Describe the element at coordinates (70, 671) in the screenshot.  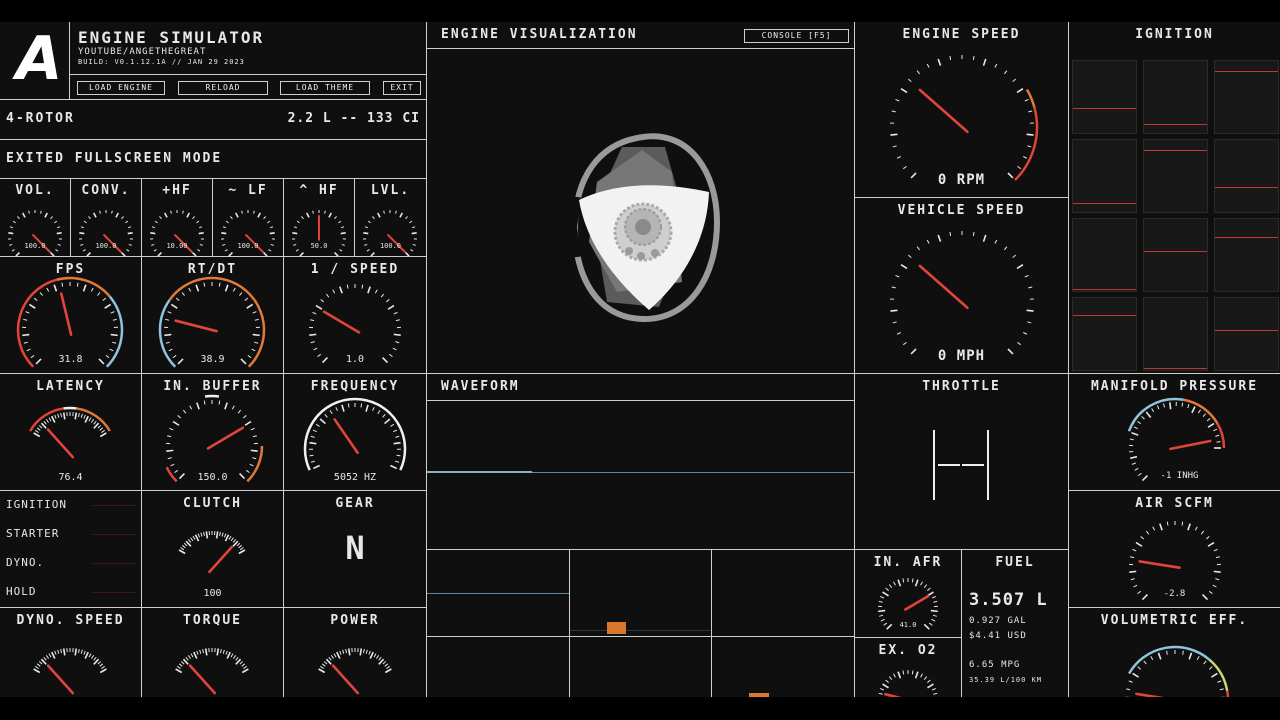
I see `dyno-speed-dial` at that location.